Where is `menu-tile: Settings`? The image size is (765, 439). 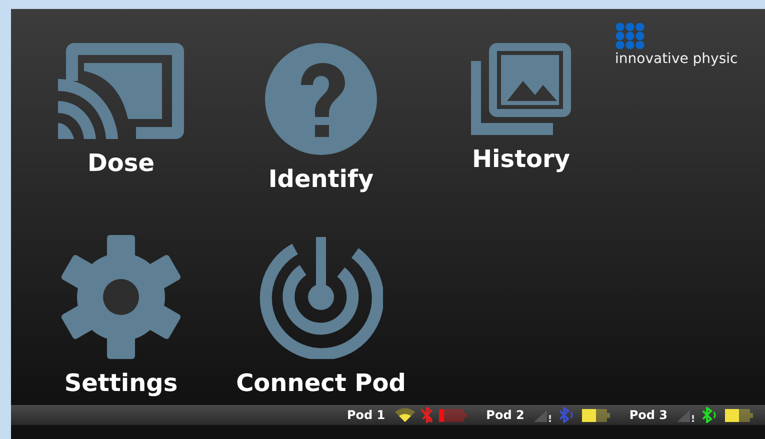
menu-tile: Settings is located at coordinates (121, 320).